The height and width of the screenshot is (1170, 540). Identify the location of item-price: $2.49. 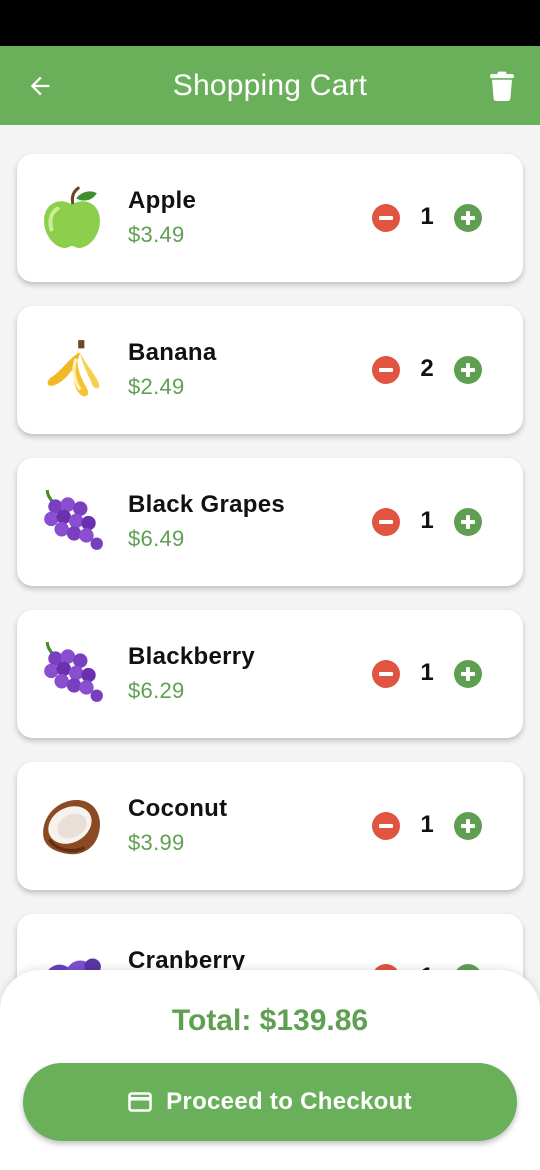
(156, 386).